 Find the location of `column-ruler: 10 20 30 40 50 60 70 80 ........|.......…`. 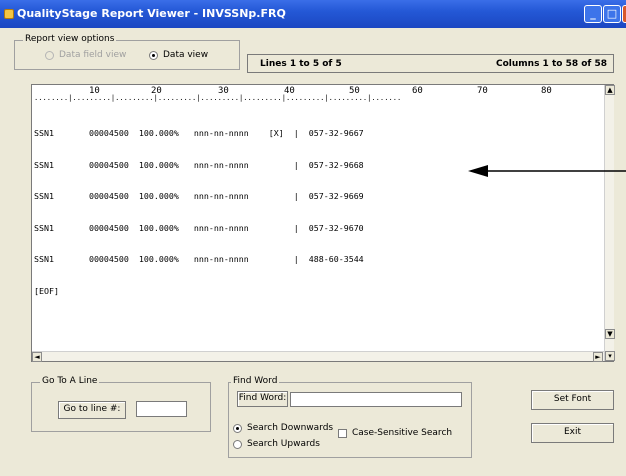

column-ruler: 10 20 30 40 50 60 70 80 ........|.......… is located at coordinates (318, 95).